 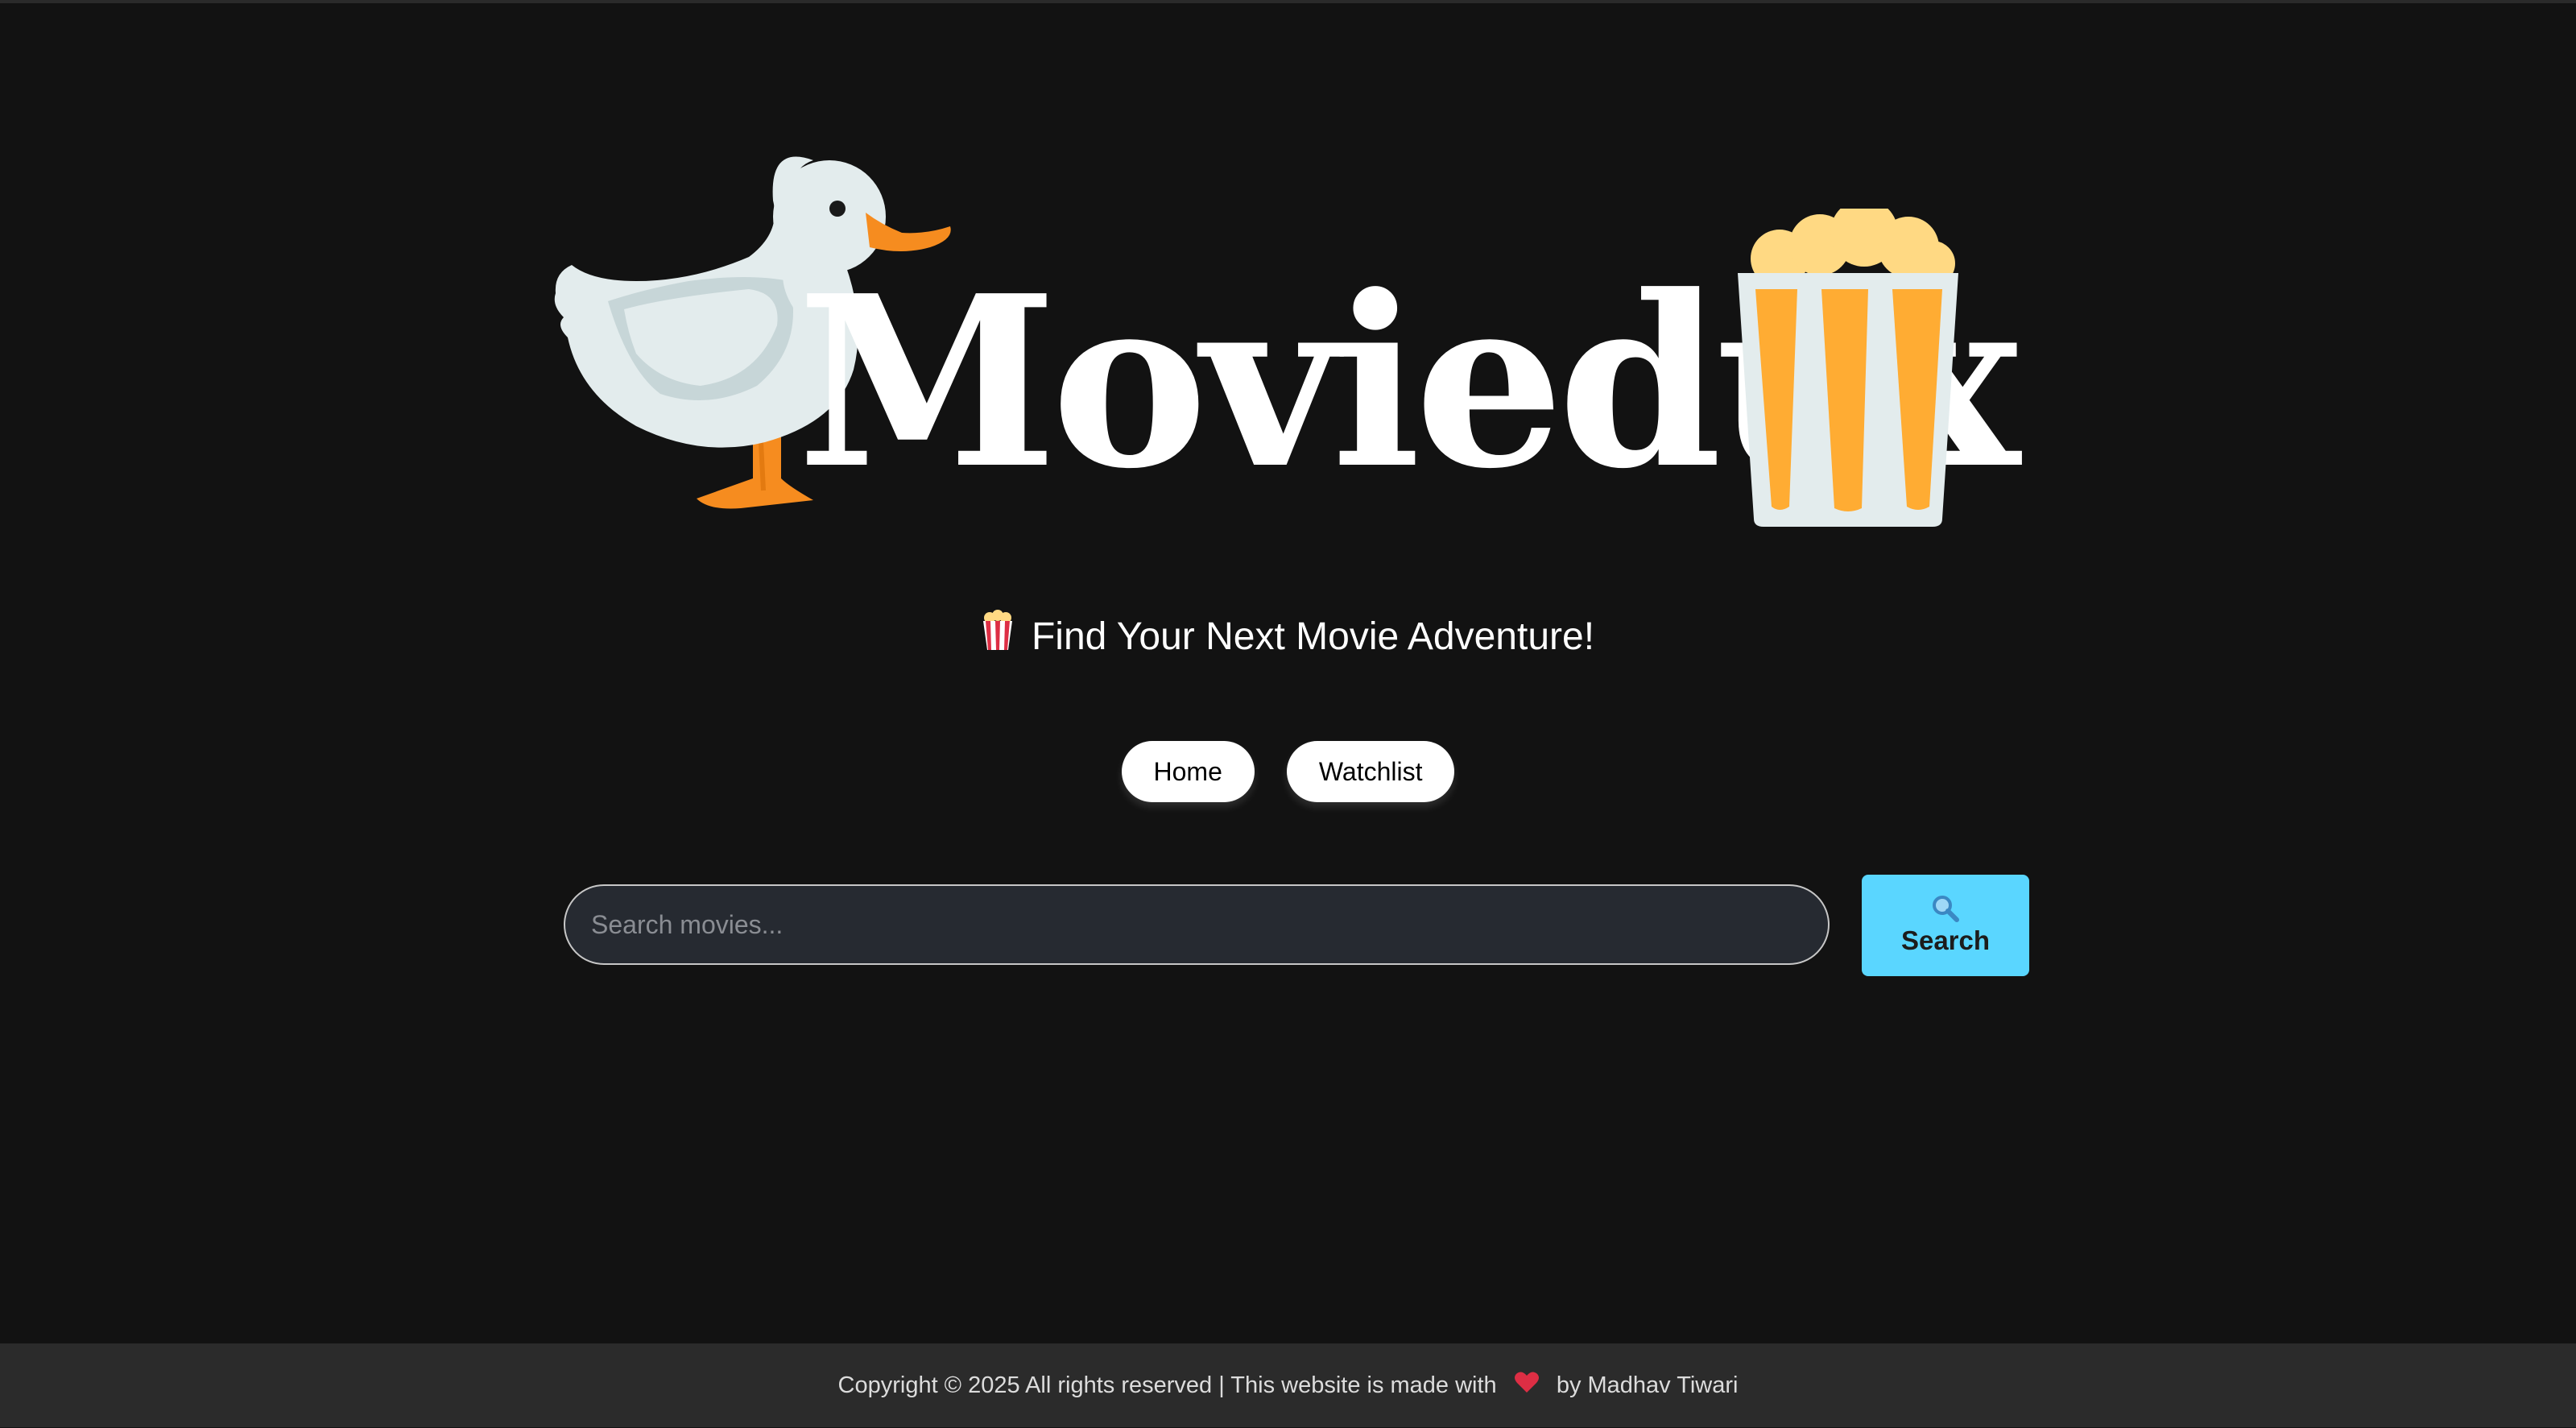 I want to click on magnifier-icon, so click(x=1946, y=908).